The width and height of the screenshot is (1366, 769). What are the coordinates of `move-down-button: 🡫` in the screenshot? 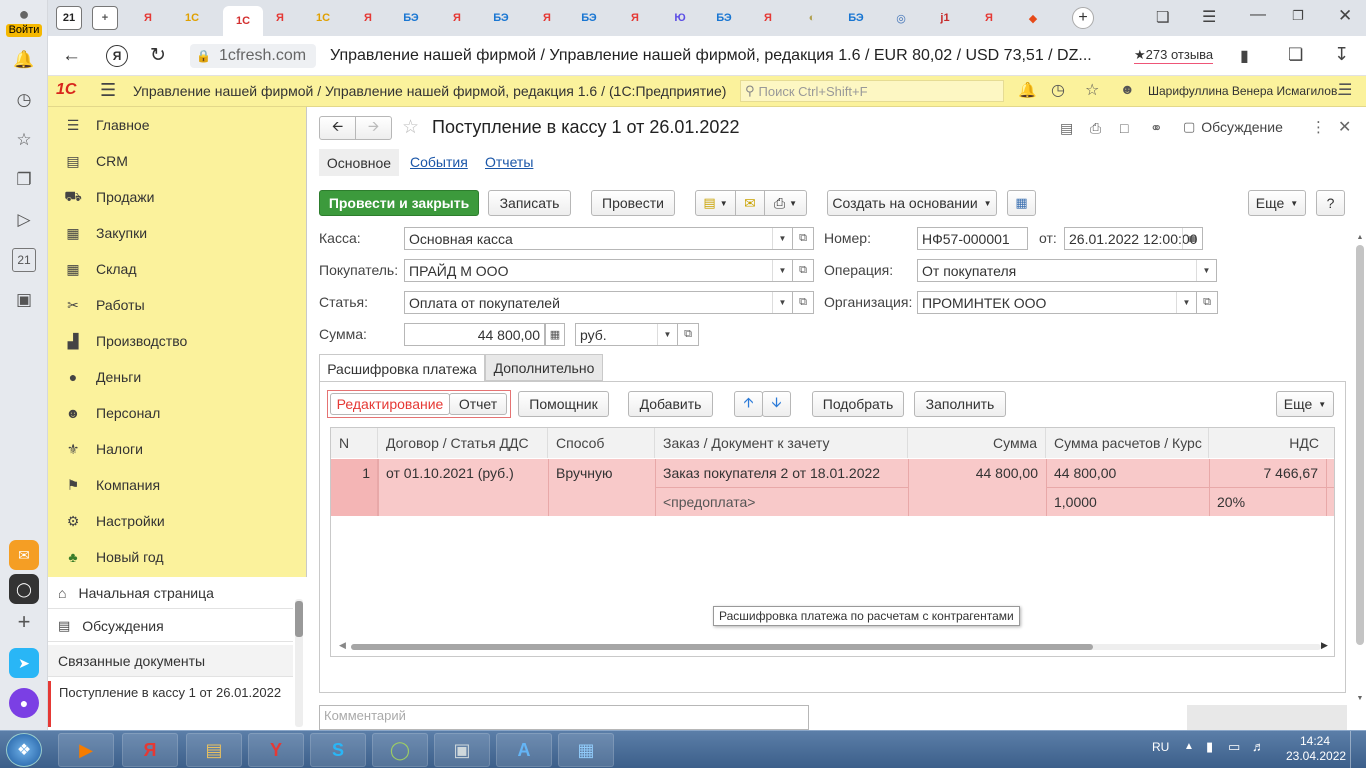 It's located at (776, 404).